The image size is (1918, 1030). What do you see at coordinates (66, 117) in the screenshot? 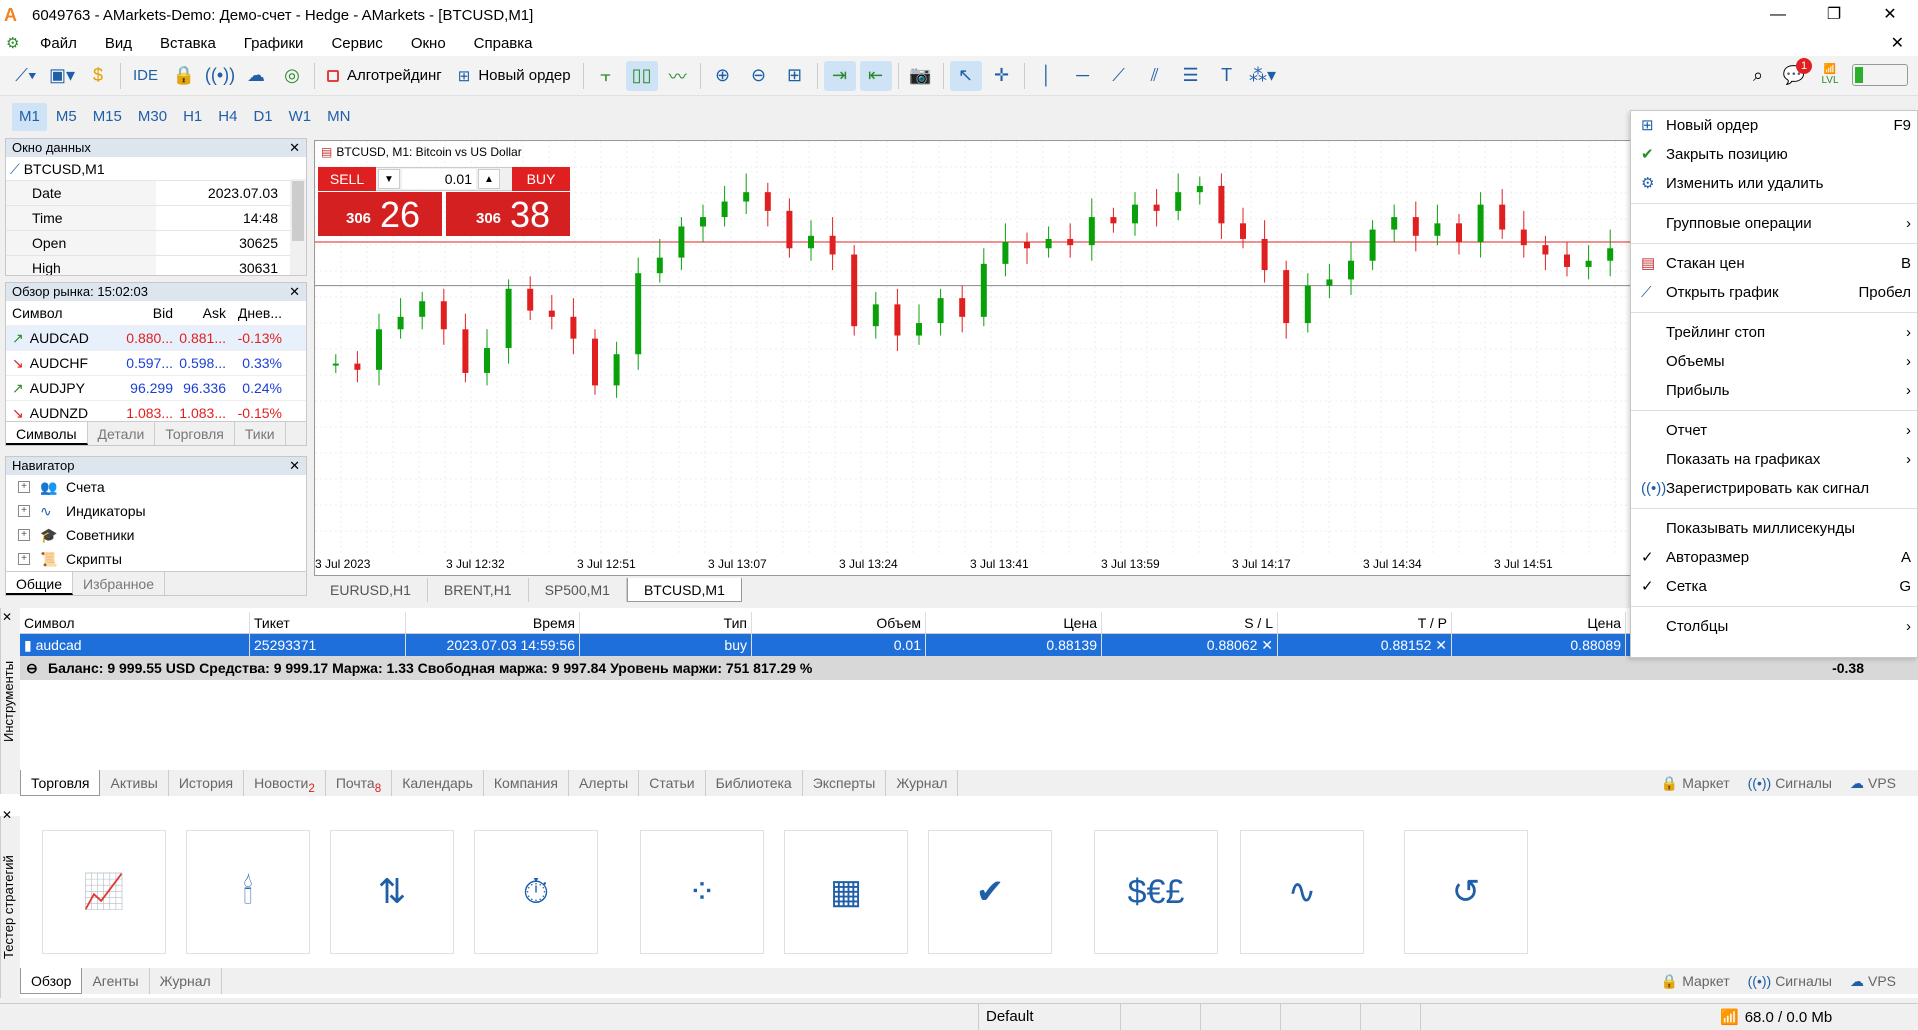
I see `tf-m5: M5` at bounding box center [66, 117].